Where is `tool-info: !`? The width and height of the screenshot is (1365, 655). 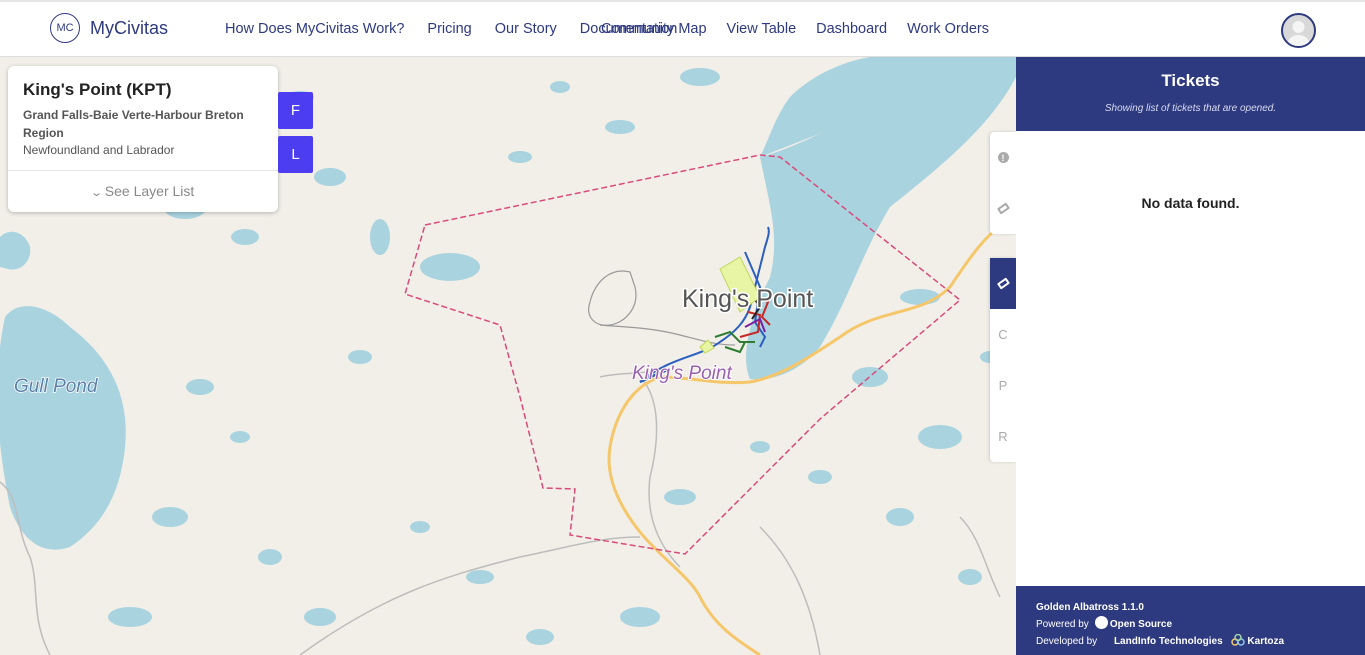
tool-info: ! is located at coordinates (1003, 157).